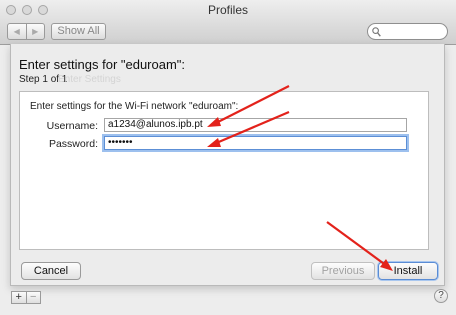  Describe the element at coordinates (248, 106) in the screenshot. I see `arrow-to-username-icon` at that location.